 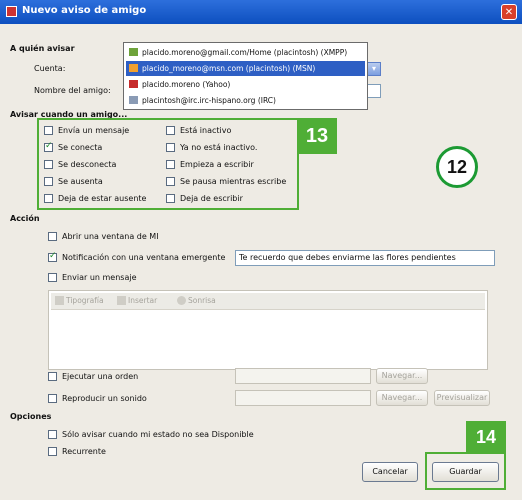 I want to click on callout-12-badge: 12, so click(x=457, y=167).